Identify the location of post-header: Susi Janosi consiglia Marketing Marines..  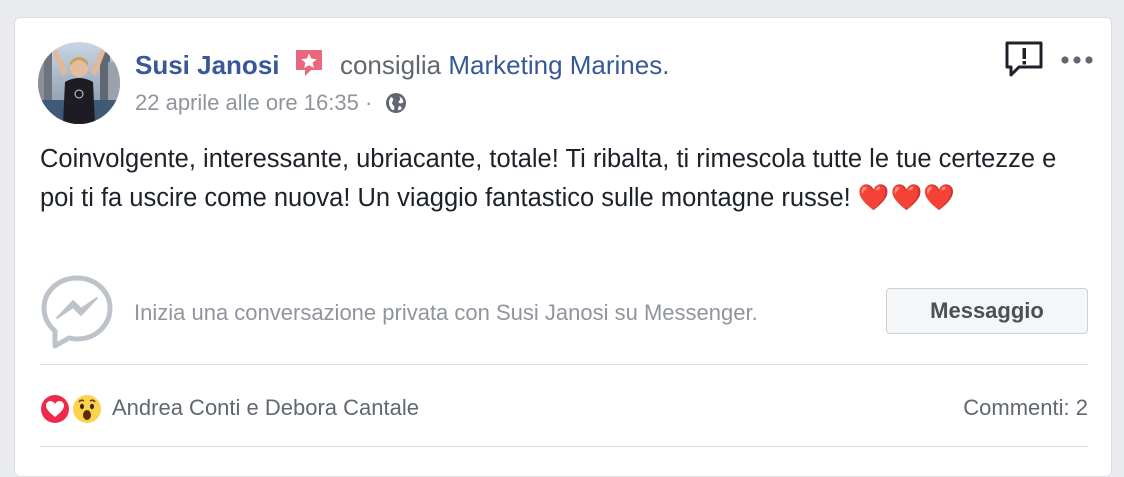
(402, 67).